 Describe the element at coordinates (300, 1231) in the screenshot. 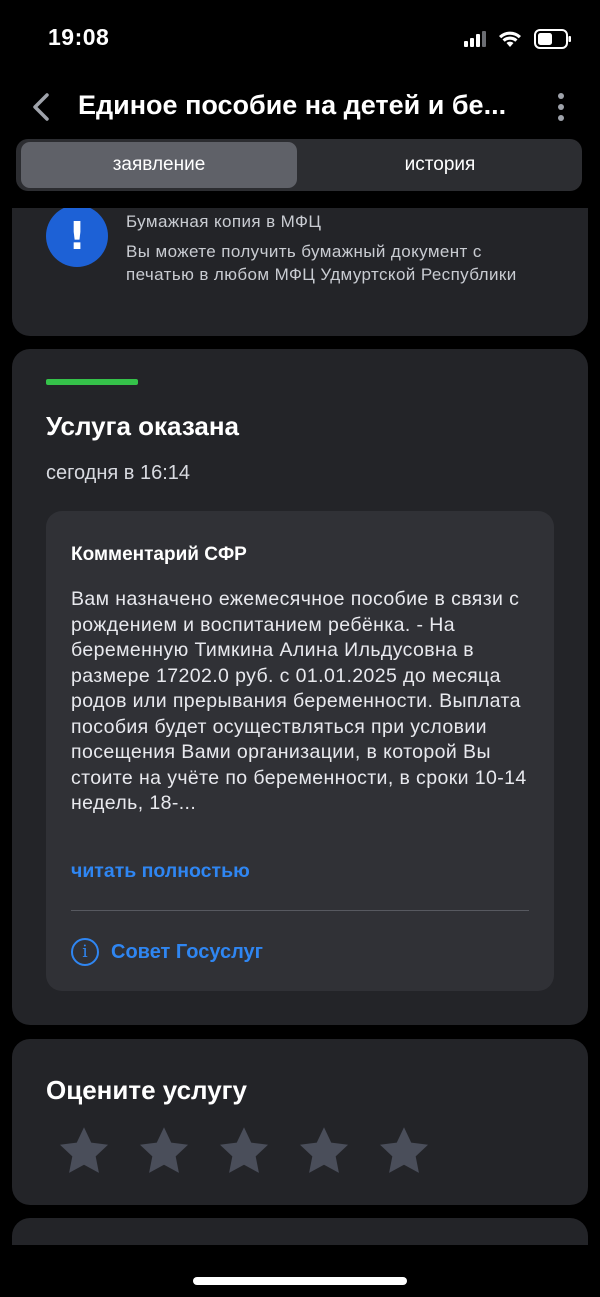

I see `next-card` at that location.